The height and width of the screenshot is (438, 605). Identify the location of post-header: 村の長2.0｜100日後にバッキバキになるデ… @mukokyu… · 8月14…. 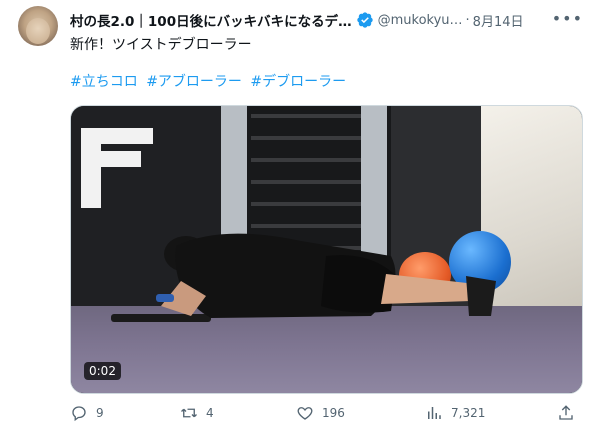
(332, 20).